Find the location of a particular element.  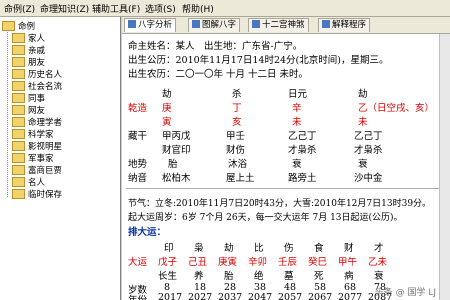

tab-bazi-diagram: 图解八字 is located at coordinates (214, 25).